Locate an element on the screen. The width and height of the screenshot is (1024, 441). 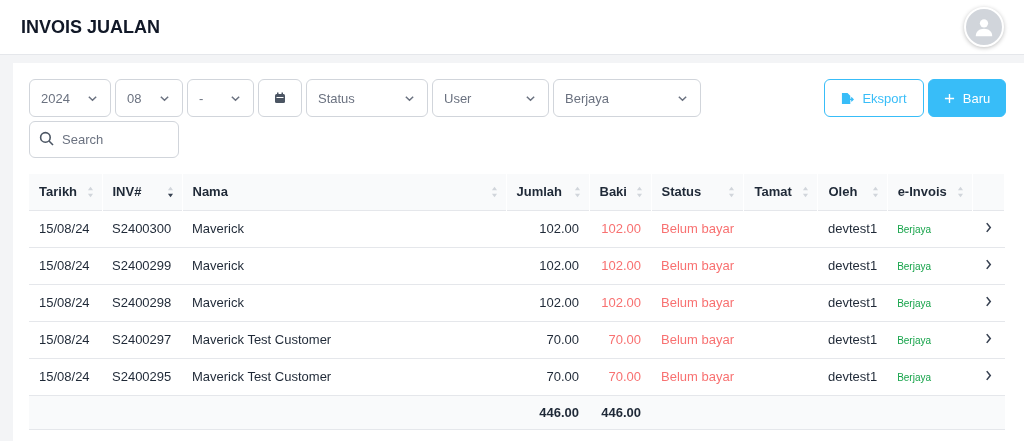
calendar-button is located at coordinates (280, 98).